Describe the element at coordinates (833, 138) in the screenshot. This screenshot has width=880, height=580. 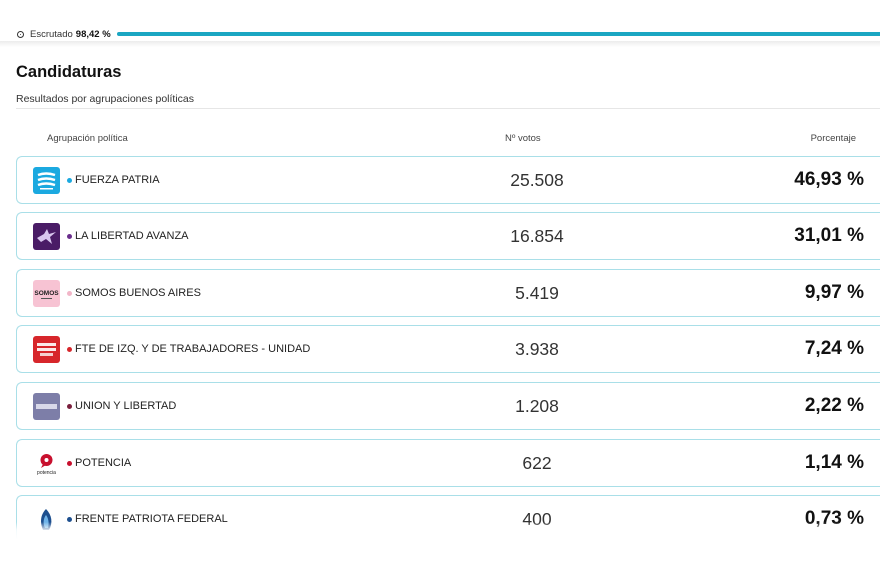
I see `column-header-percent: Porcentaje` at that location.